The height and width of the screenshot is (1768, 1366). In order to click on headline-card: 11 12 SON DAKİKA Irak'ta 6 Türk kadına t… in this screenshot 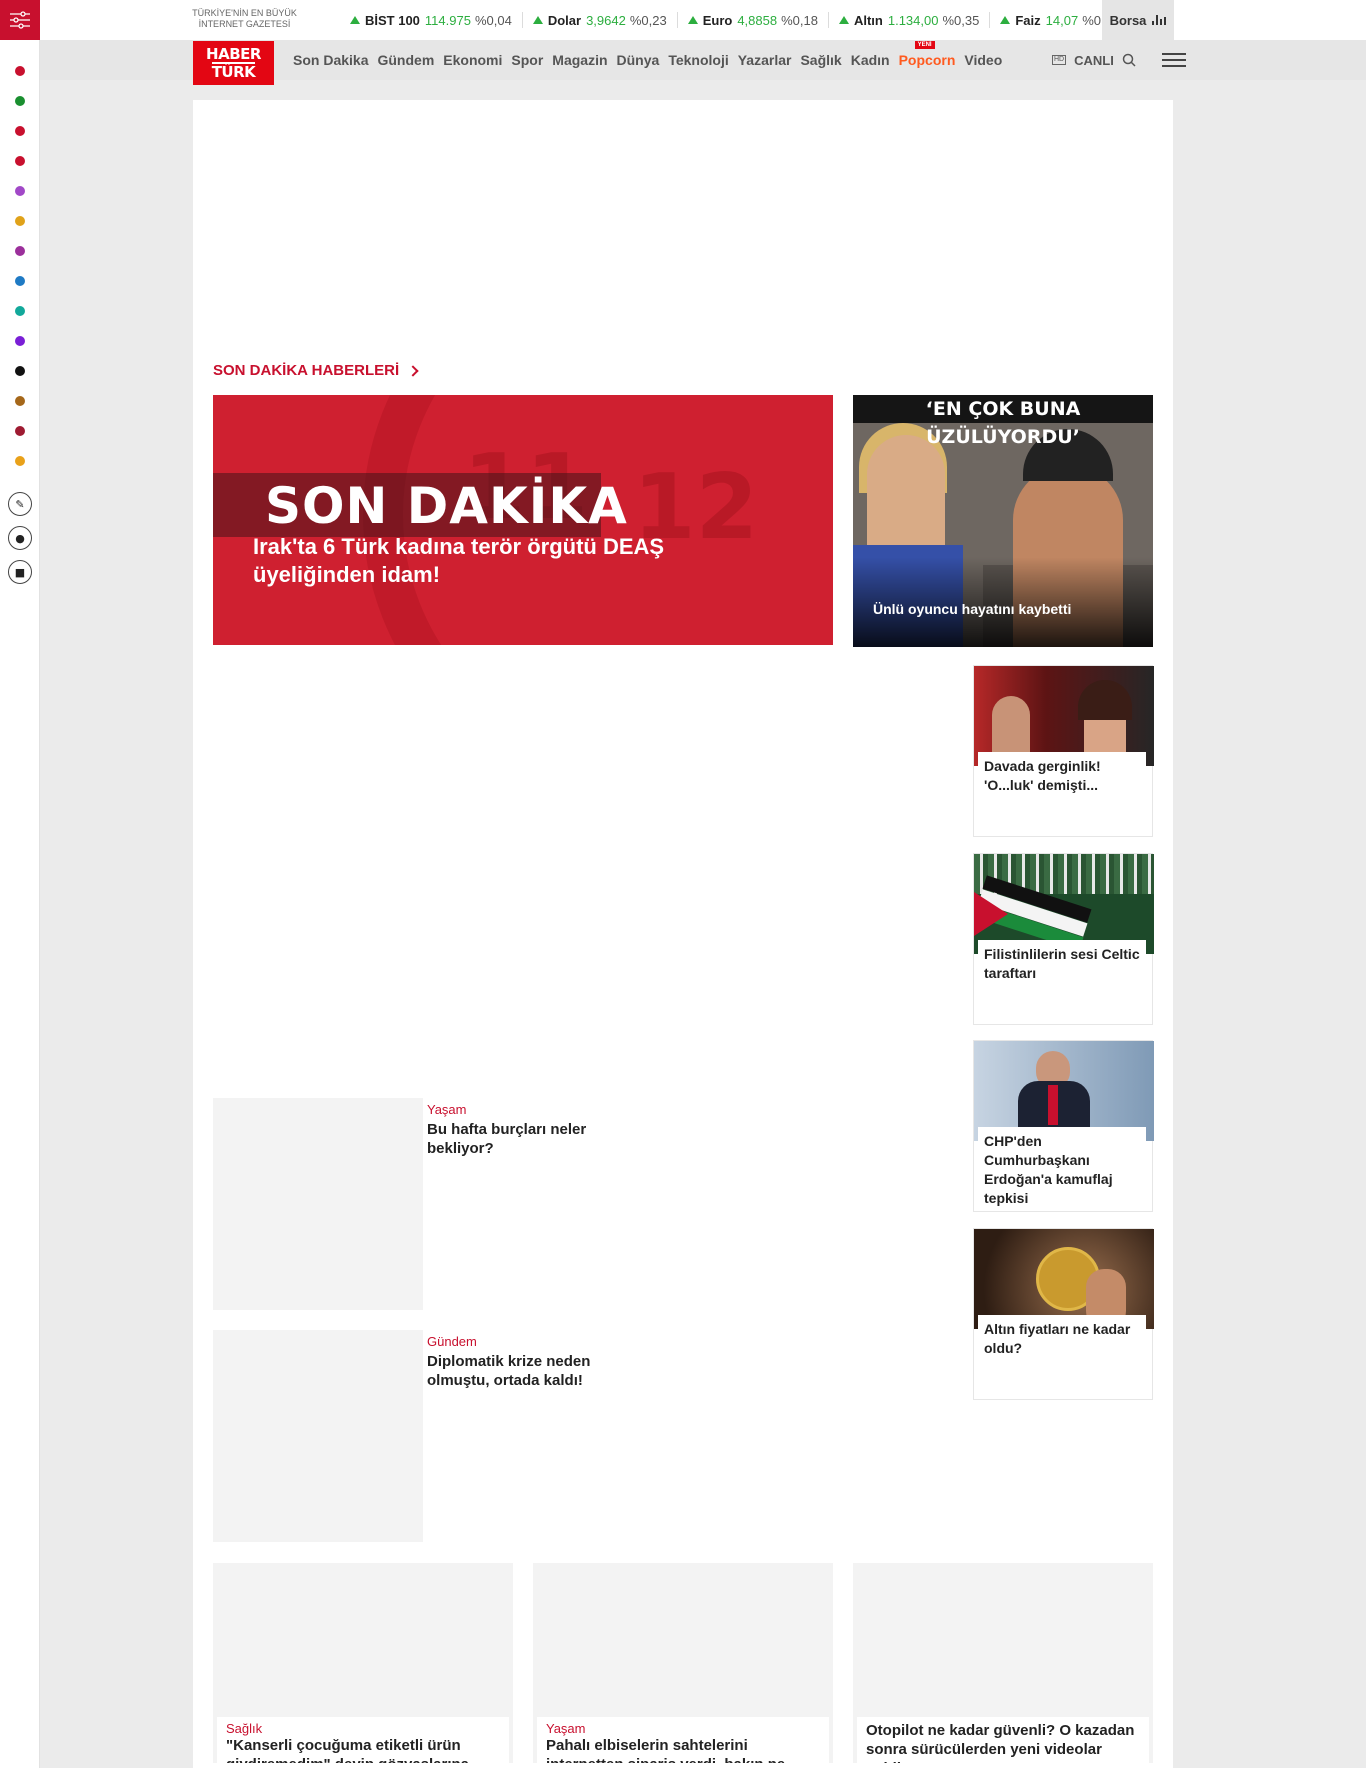, I will do `click(523, 520)`.